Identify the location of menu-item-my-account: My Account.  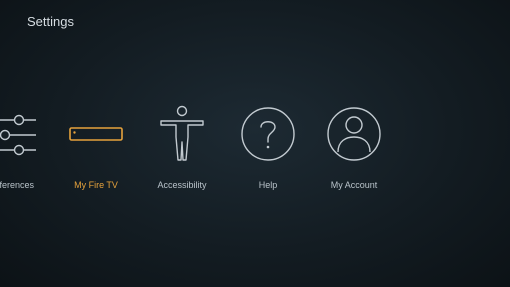
(354, 150).